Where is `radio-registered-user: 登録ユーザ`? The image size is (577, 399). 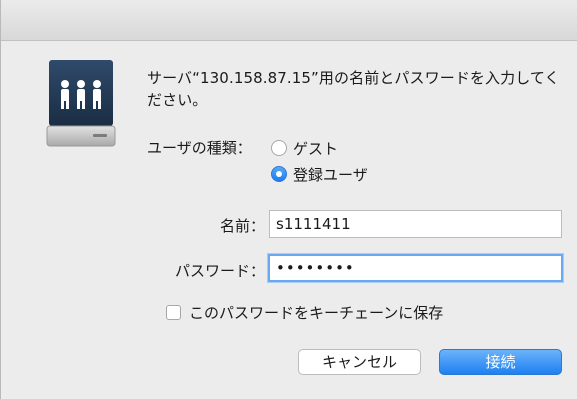
radio-registered-user: 登録ユーザ is located at coordinates (319, 174).